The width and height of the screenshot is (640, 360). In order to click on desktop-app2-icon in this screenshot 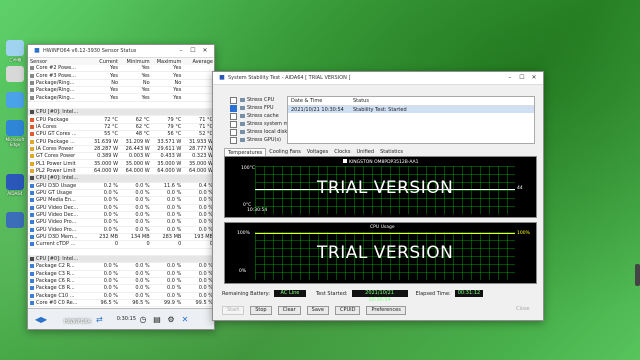, I will do `click(15, 220)`.